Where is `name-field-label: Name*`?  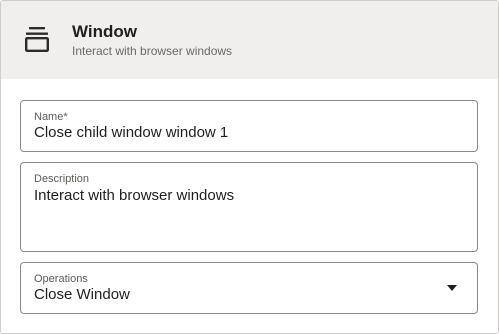
name-field-label: Name* is located at coordinates (51, 117).